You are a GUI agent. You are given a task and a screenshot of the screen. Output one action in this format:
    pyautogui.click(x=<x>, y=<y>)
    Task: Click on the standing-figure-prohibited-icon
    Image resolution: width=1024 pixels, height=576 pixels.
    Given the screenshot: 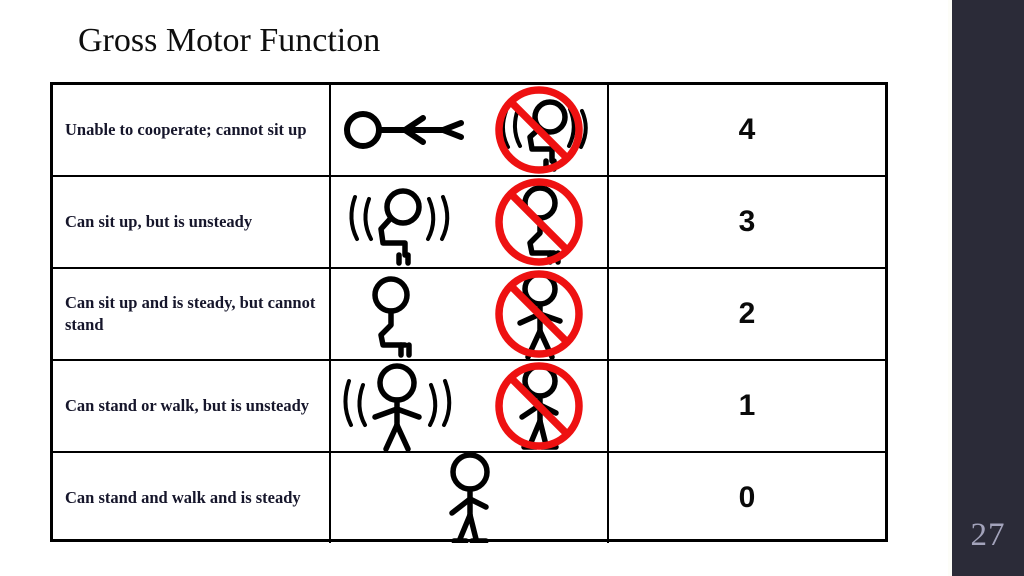 What is the action you would take?
    pyautogui.click(x=539, y=314)
    